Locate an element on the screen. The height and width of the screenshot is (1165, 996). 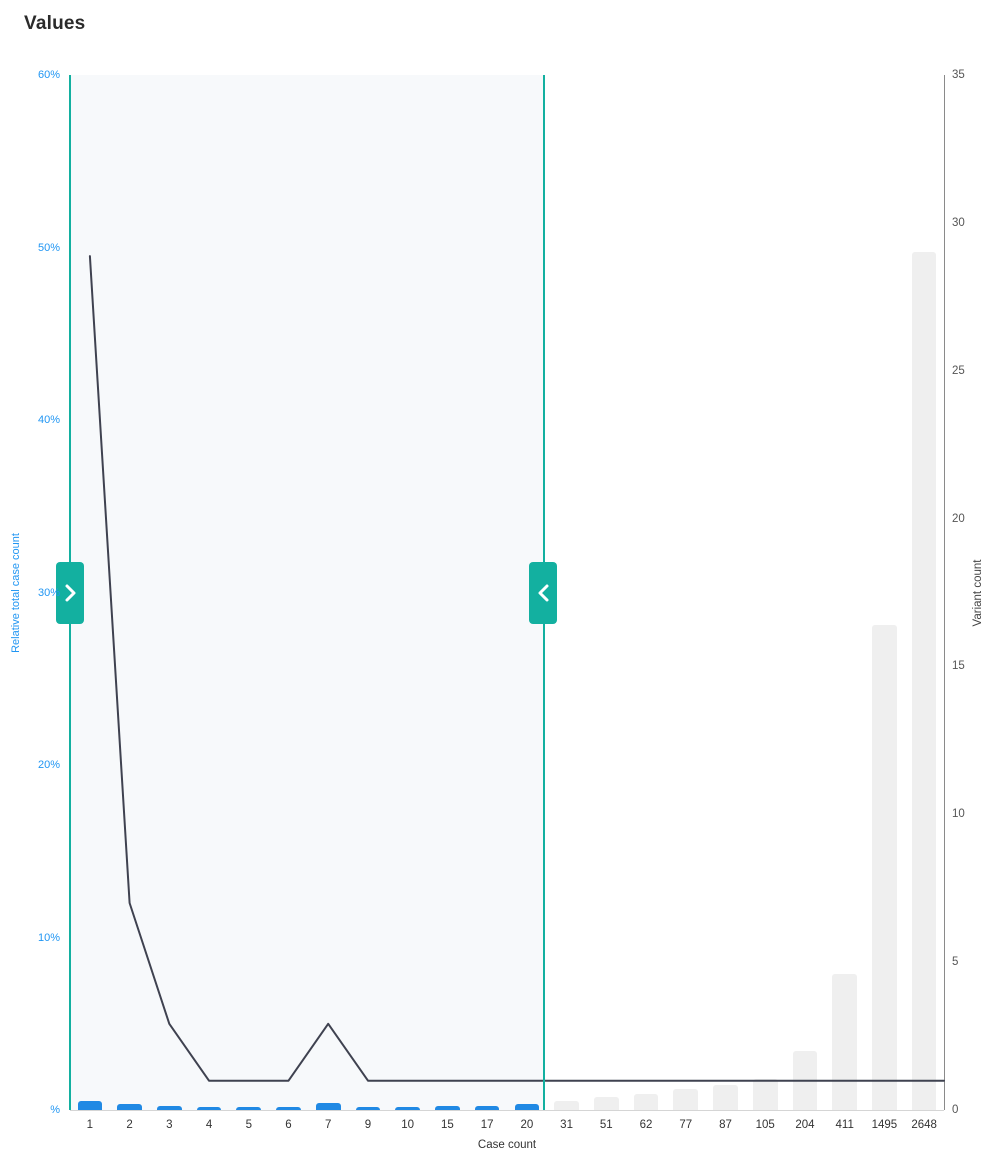
x-axis-tick: 5 is located at coordinates (248, 1125).